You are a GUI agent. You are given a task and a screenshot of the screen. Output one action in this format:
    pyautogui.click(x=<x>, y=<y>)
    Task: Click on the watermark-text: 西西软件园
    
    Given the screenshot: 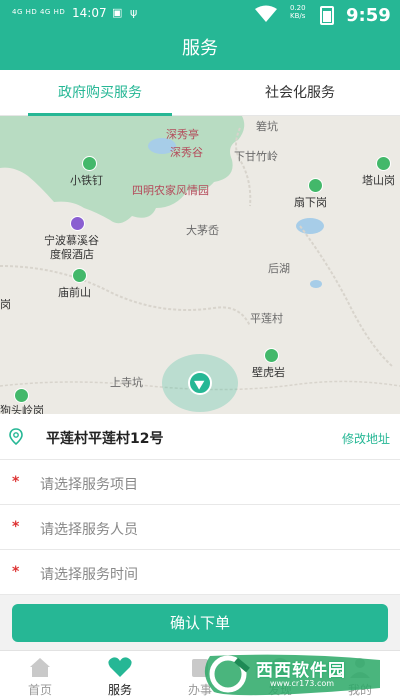 What is the action you would take?
    pyautogui.click(x=301, y=671)
    